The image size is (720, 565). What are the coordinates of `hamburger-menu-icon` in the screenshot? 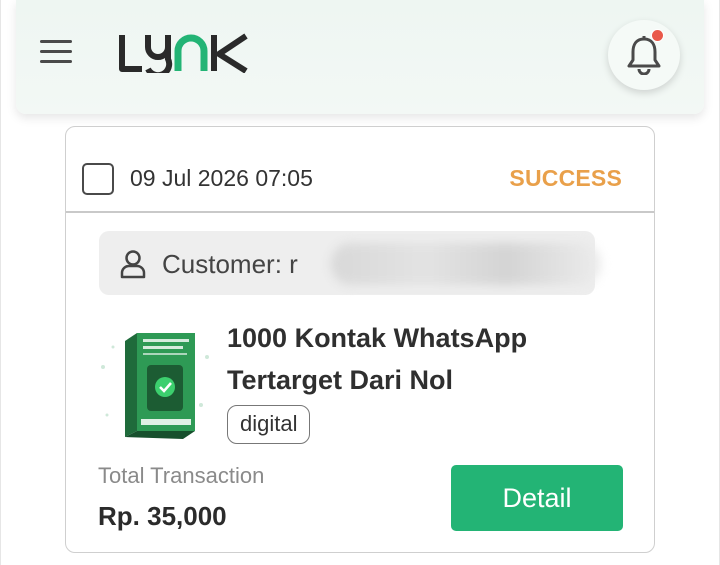 It's located at (56, 53).